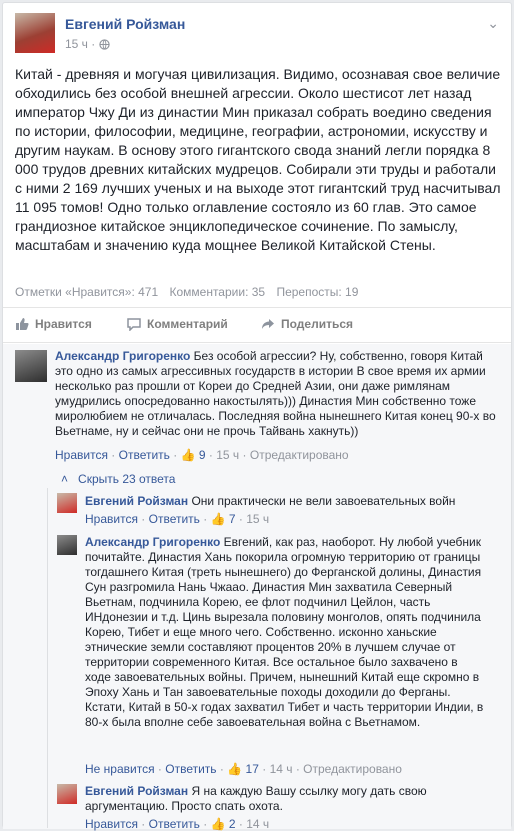  I want to click on comment-status: Отредактировано, so click(299, 455).